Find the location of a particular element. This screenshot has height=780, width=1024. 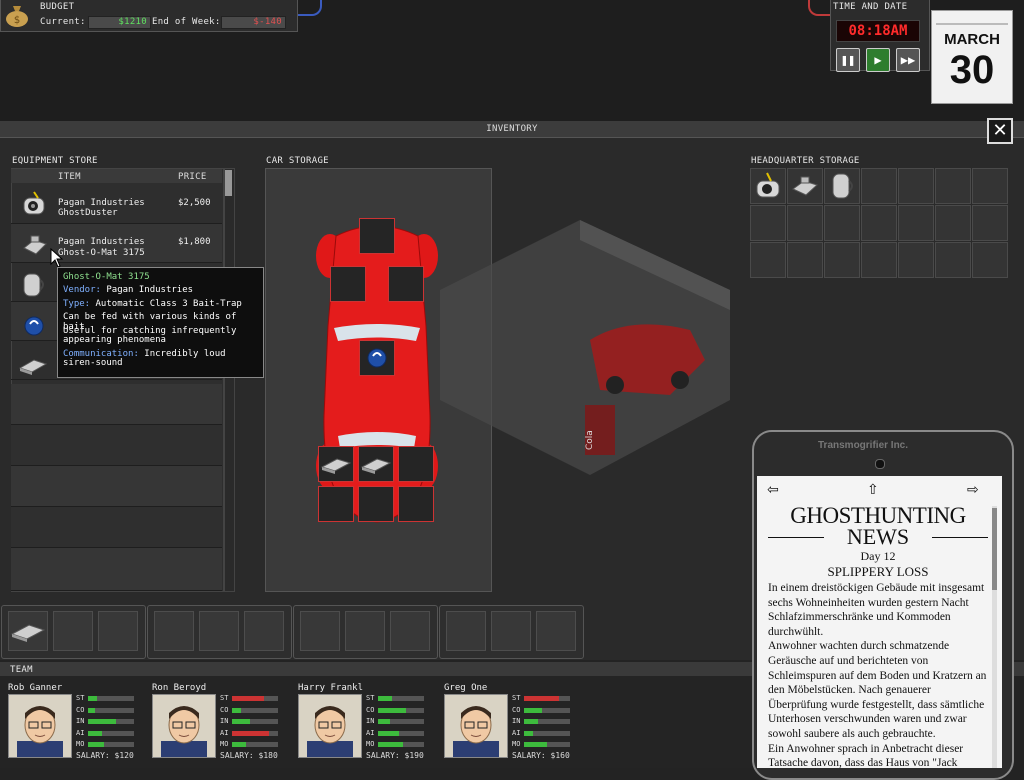

fast-forward-icon: ▶▶ is located at coordinates (908, 60).